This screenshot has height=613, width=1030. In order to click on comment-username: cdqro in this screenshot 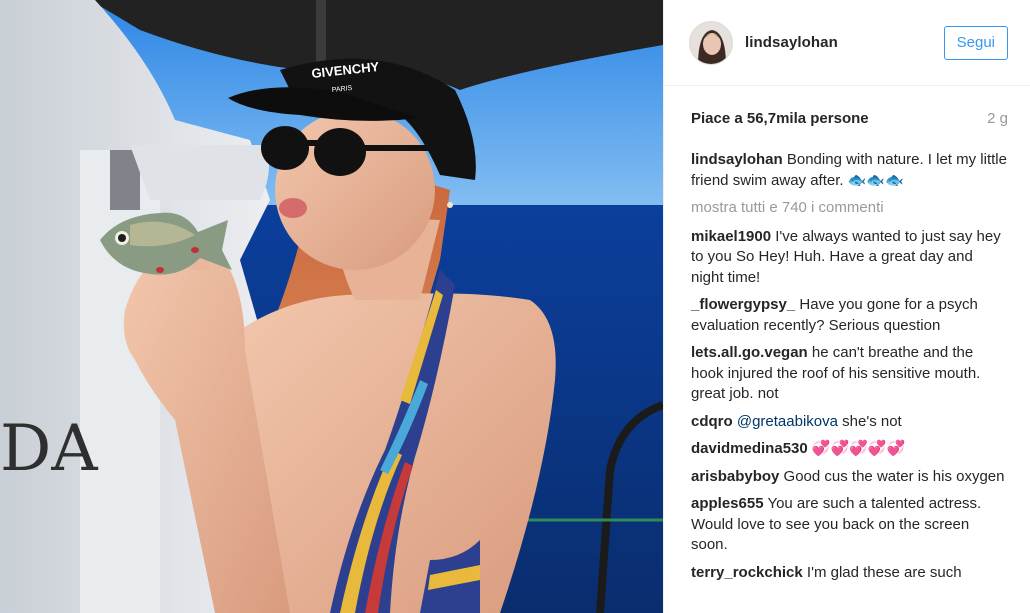, I will do `click(712, 421)`.